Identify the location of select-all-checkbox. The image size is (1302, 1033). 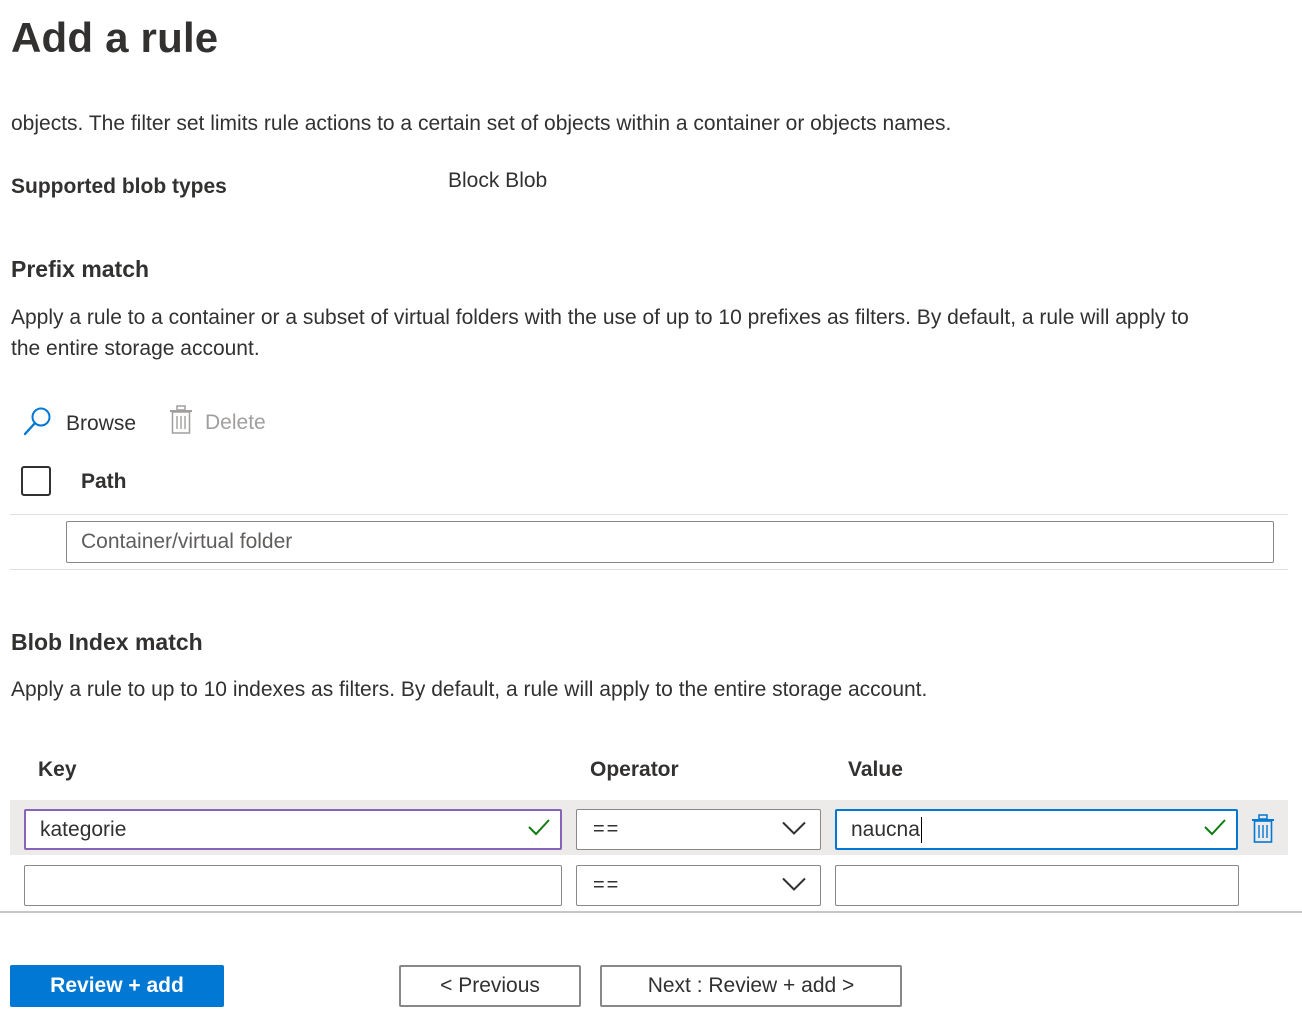
(36, 481).